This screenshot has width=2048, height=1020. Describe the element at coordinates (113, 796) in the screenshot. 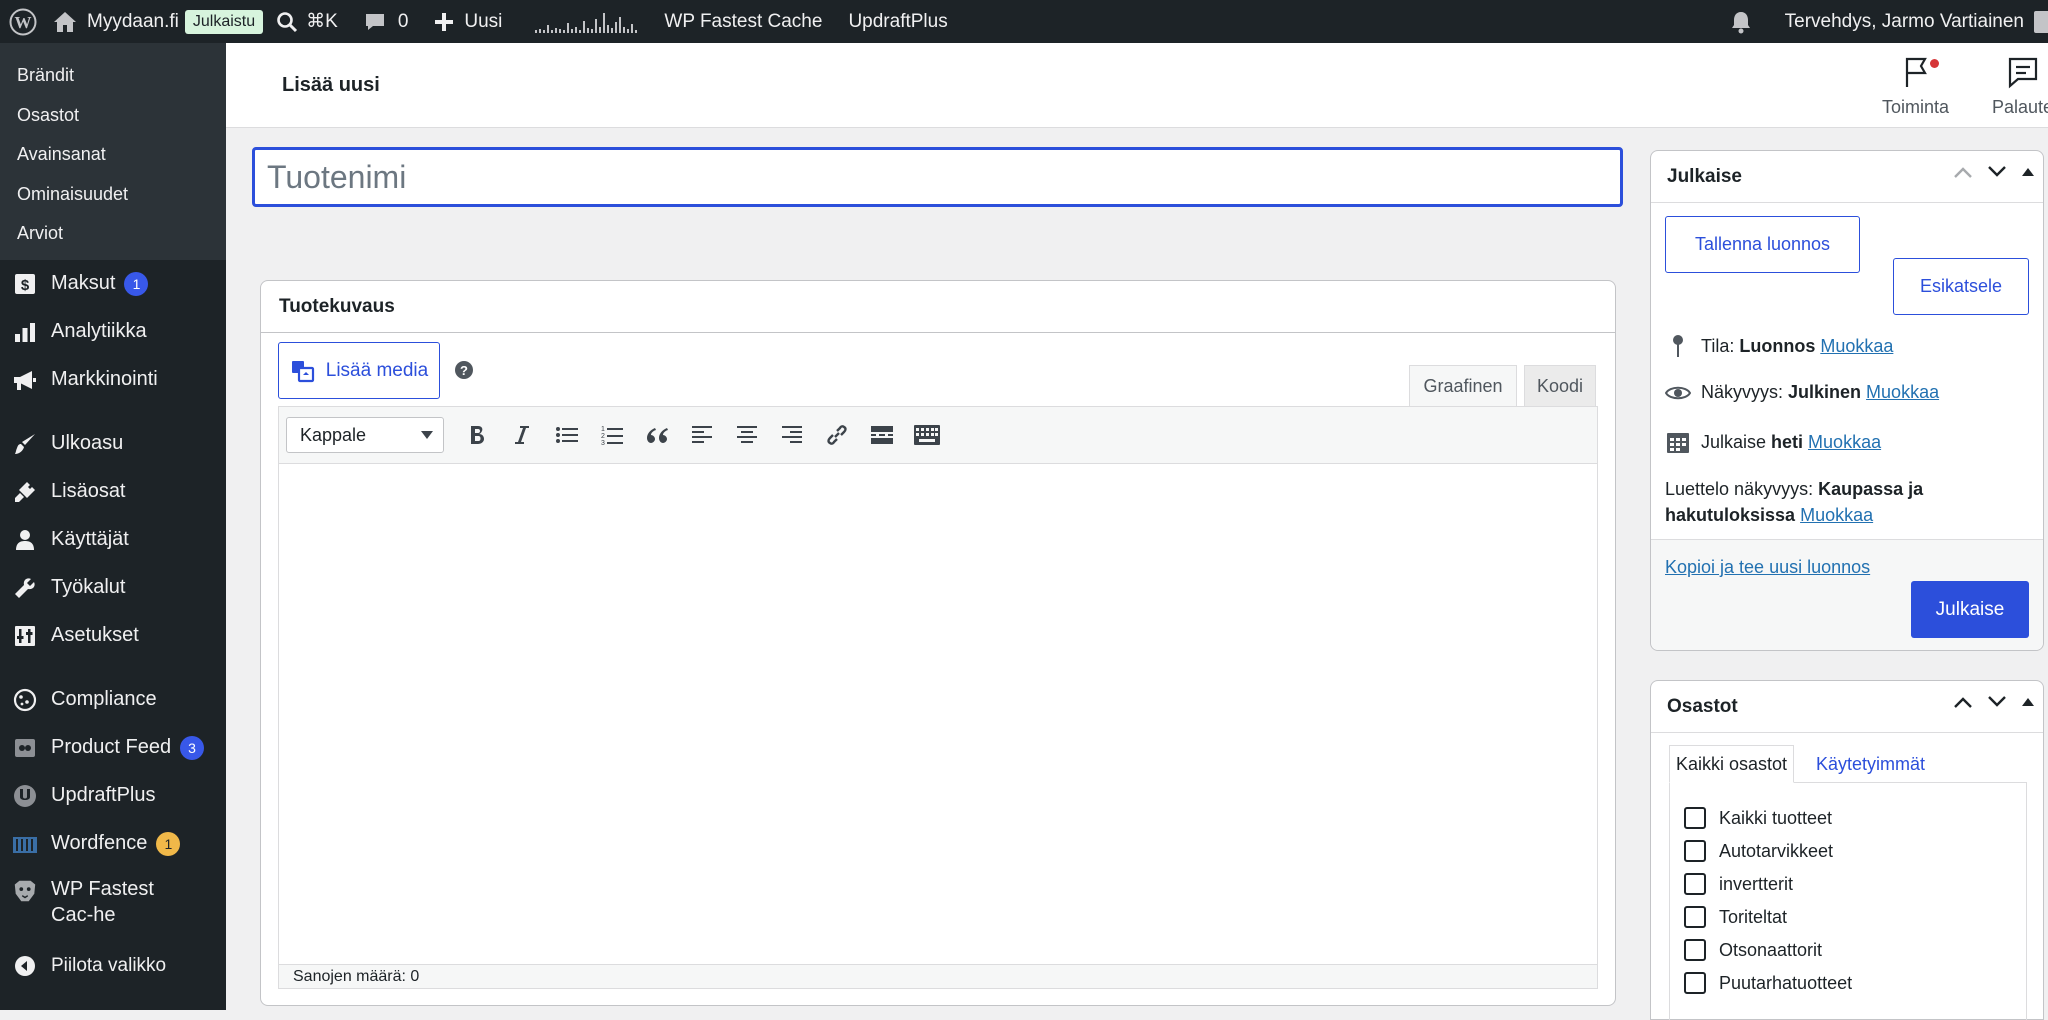

I see `sidebar-item-updraftplus: UpdraftPlus` at that location.